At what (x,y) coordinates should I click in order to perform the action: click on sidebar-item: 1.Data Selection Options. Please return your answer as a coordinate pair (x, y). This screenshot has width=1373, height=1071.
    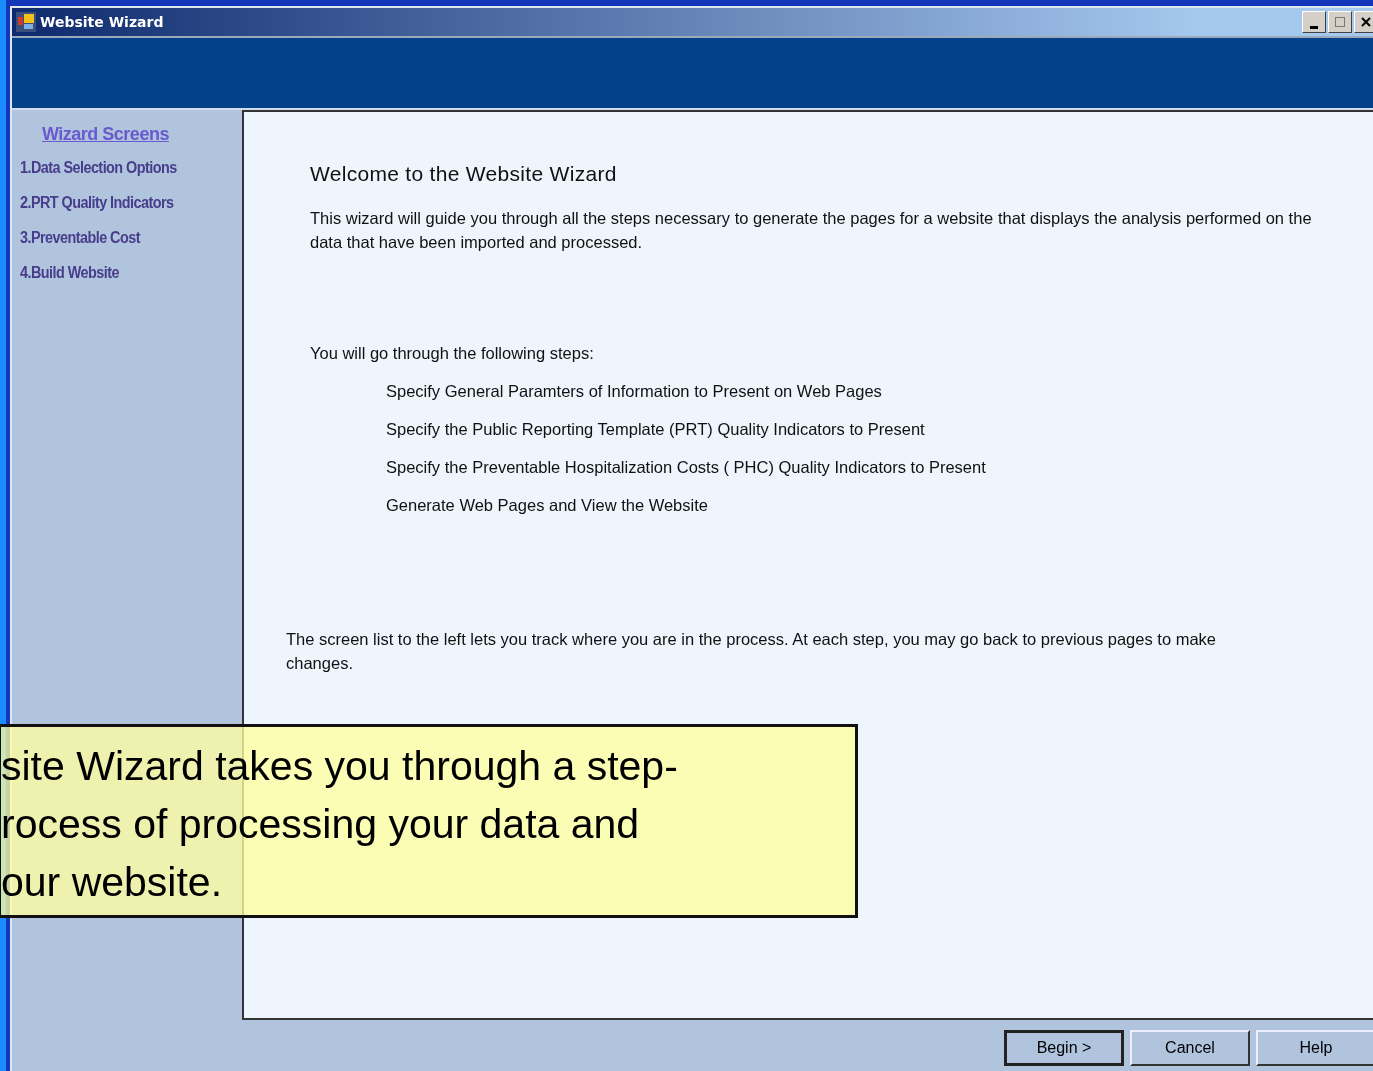
    Looking at the image, I should click on (120, 176).